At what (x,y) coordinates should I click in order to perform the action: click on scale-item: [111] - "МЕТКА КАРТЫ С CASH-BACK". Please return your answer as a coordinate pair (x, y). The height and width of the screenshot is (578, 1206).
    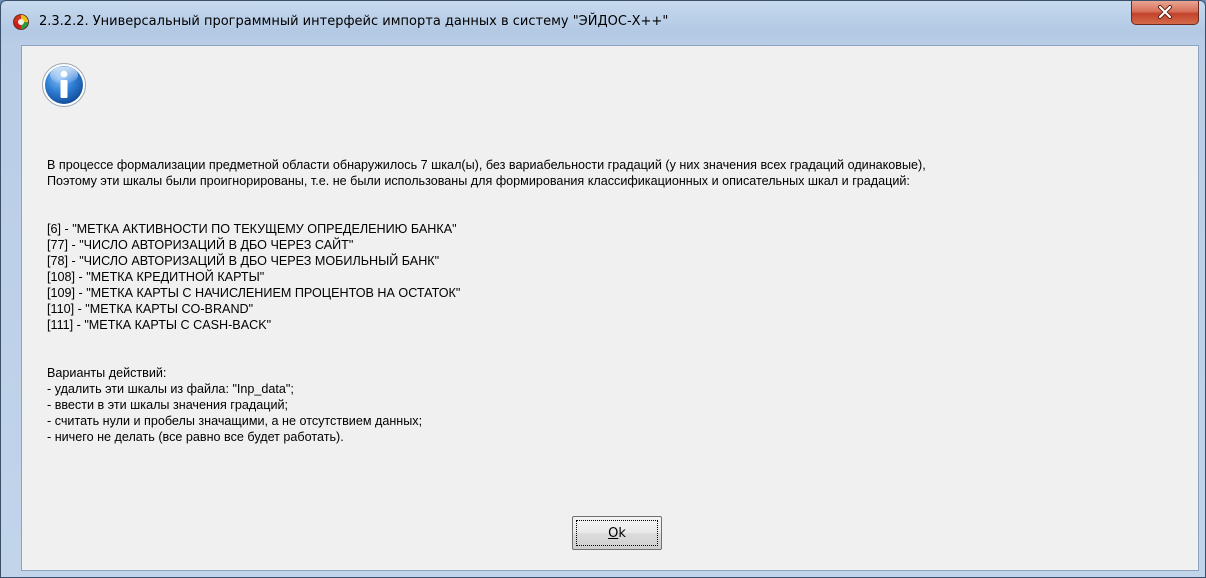
    Looking at the image, I should click on (159, 325).